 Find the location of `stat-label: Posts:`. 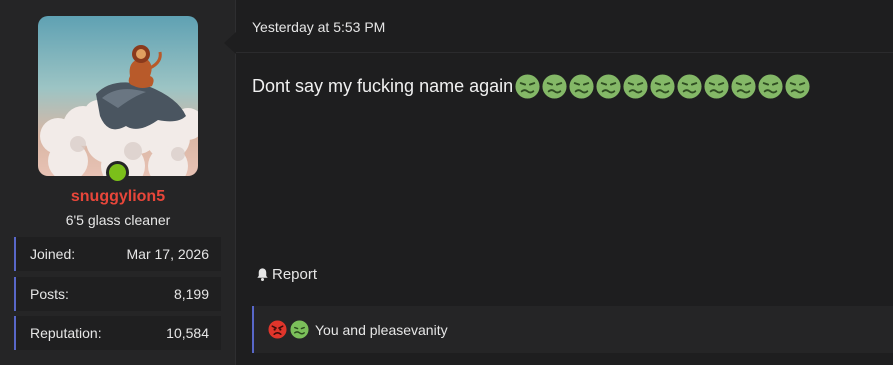

stat-label: Posts: is located at coordinates (49, 294).